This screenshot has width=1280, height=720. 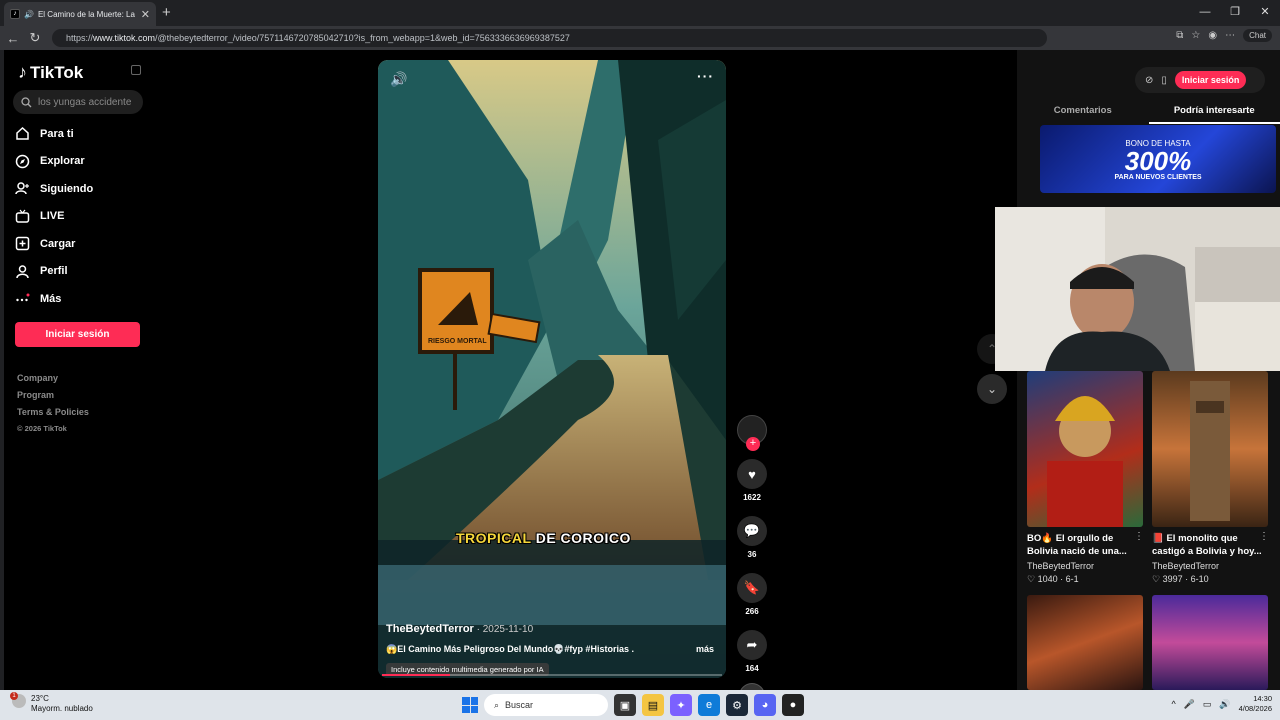 I want to click on action-bar: + ♥ 1622 💬 36 🔖 266 ➦ 164, so click(x=752, y=552).